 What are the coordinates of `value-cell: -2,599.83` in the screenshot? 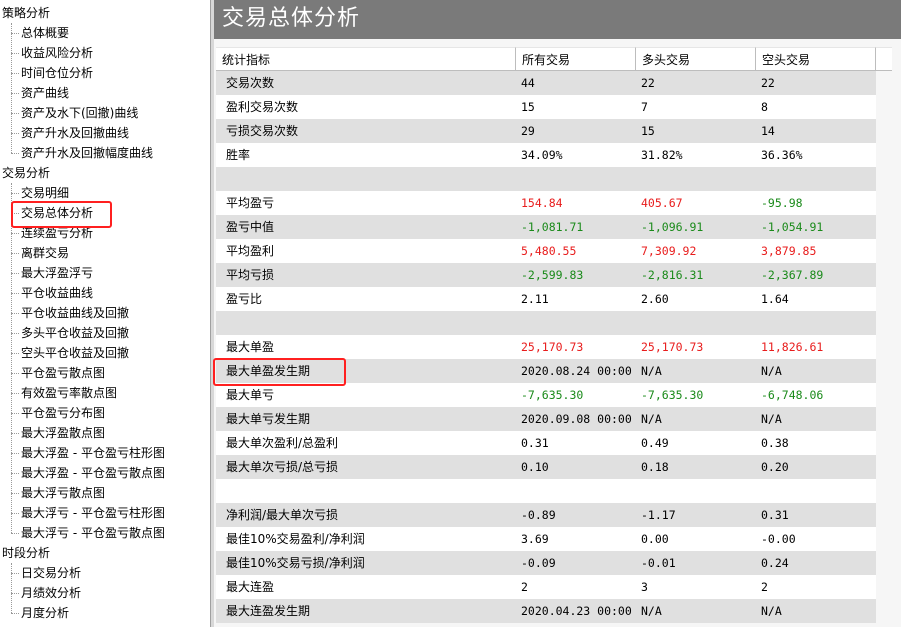 It's located at (552, 275).